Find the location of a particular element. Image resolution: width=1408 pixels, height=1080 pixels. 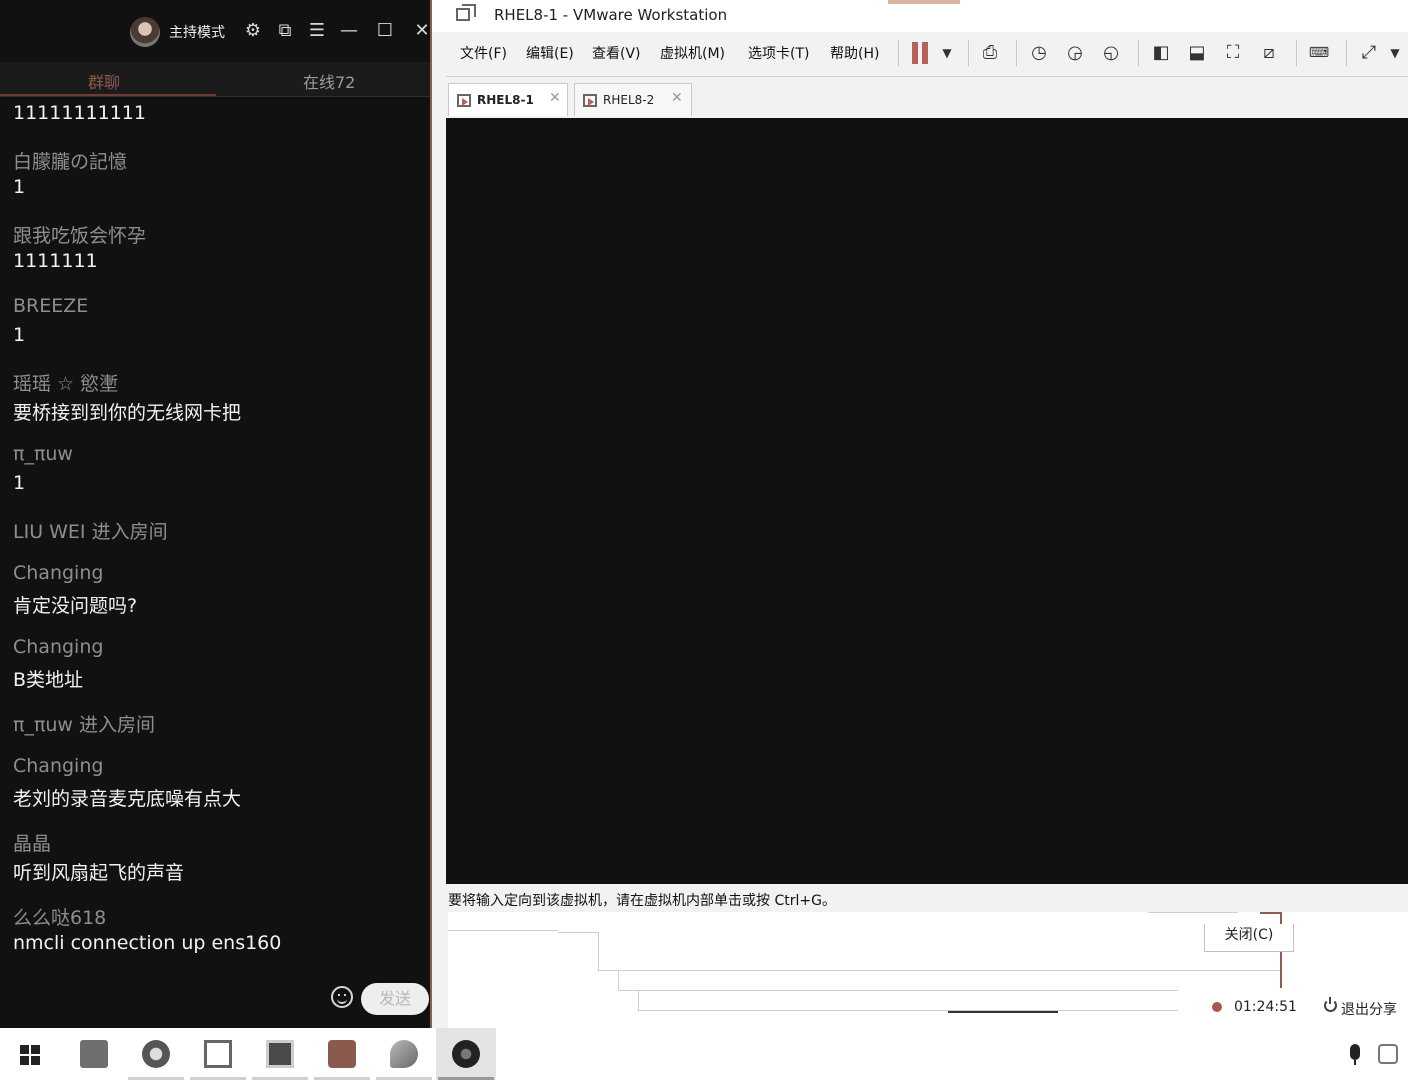

paint-icon is located at coordinates (404, 1054).